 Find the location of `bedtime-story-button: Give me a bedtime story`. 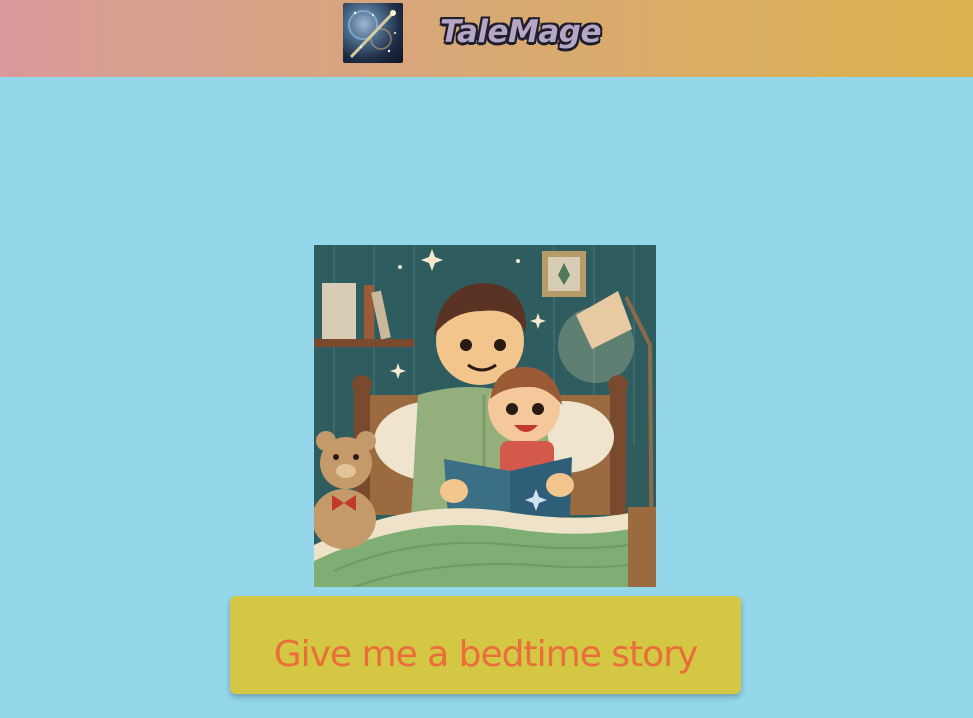

bedtime-story-button: Give me a bedtime story is located at coordinates (485, 645).